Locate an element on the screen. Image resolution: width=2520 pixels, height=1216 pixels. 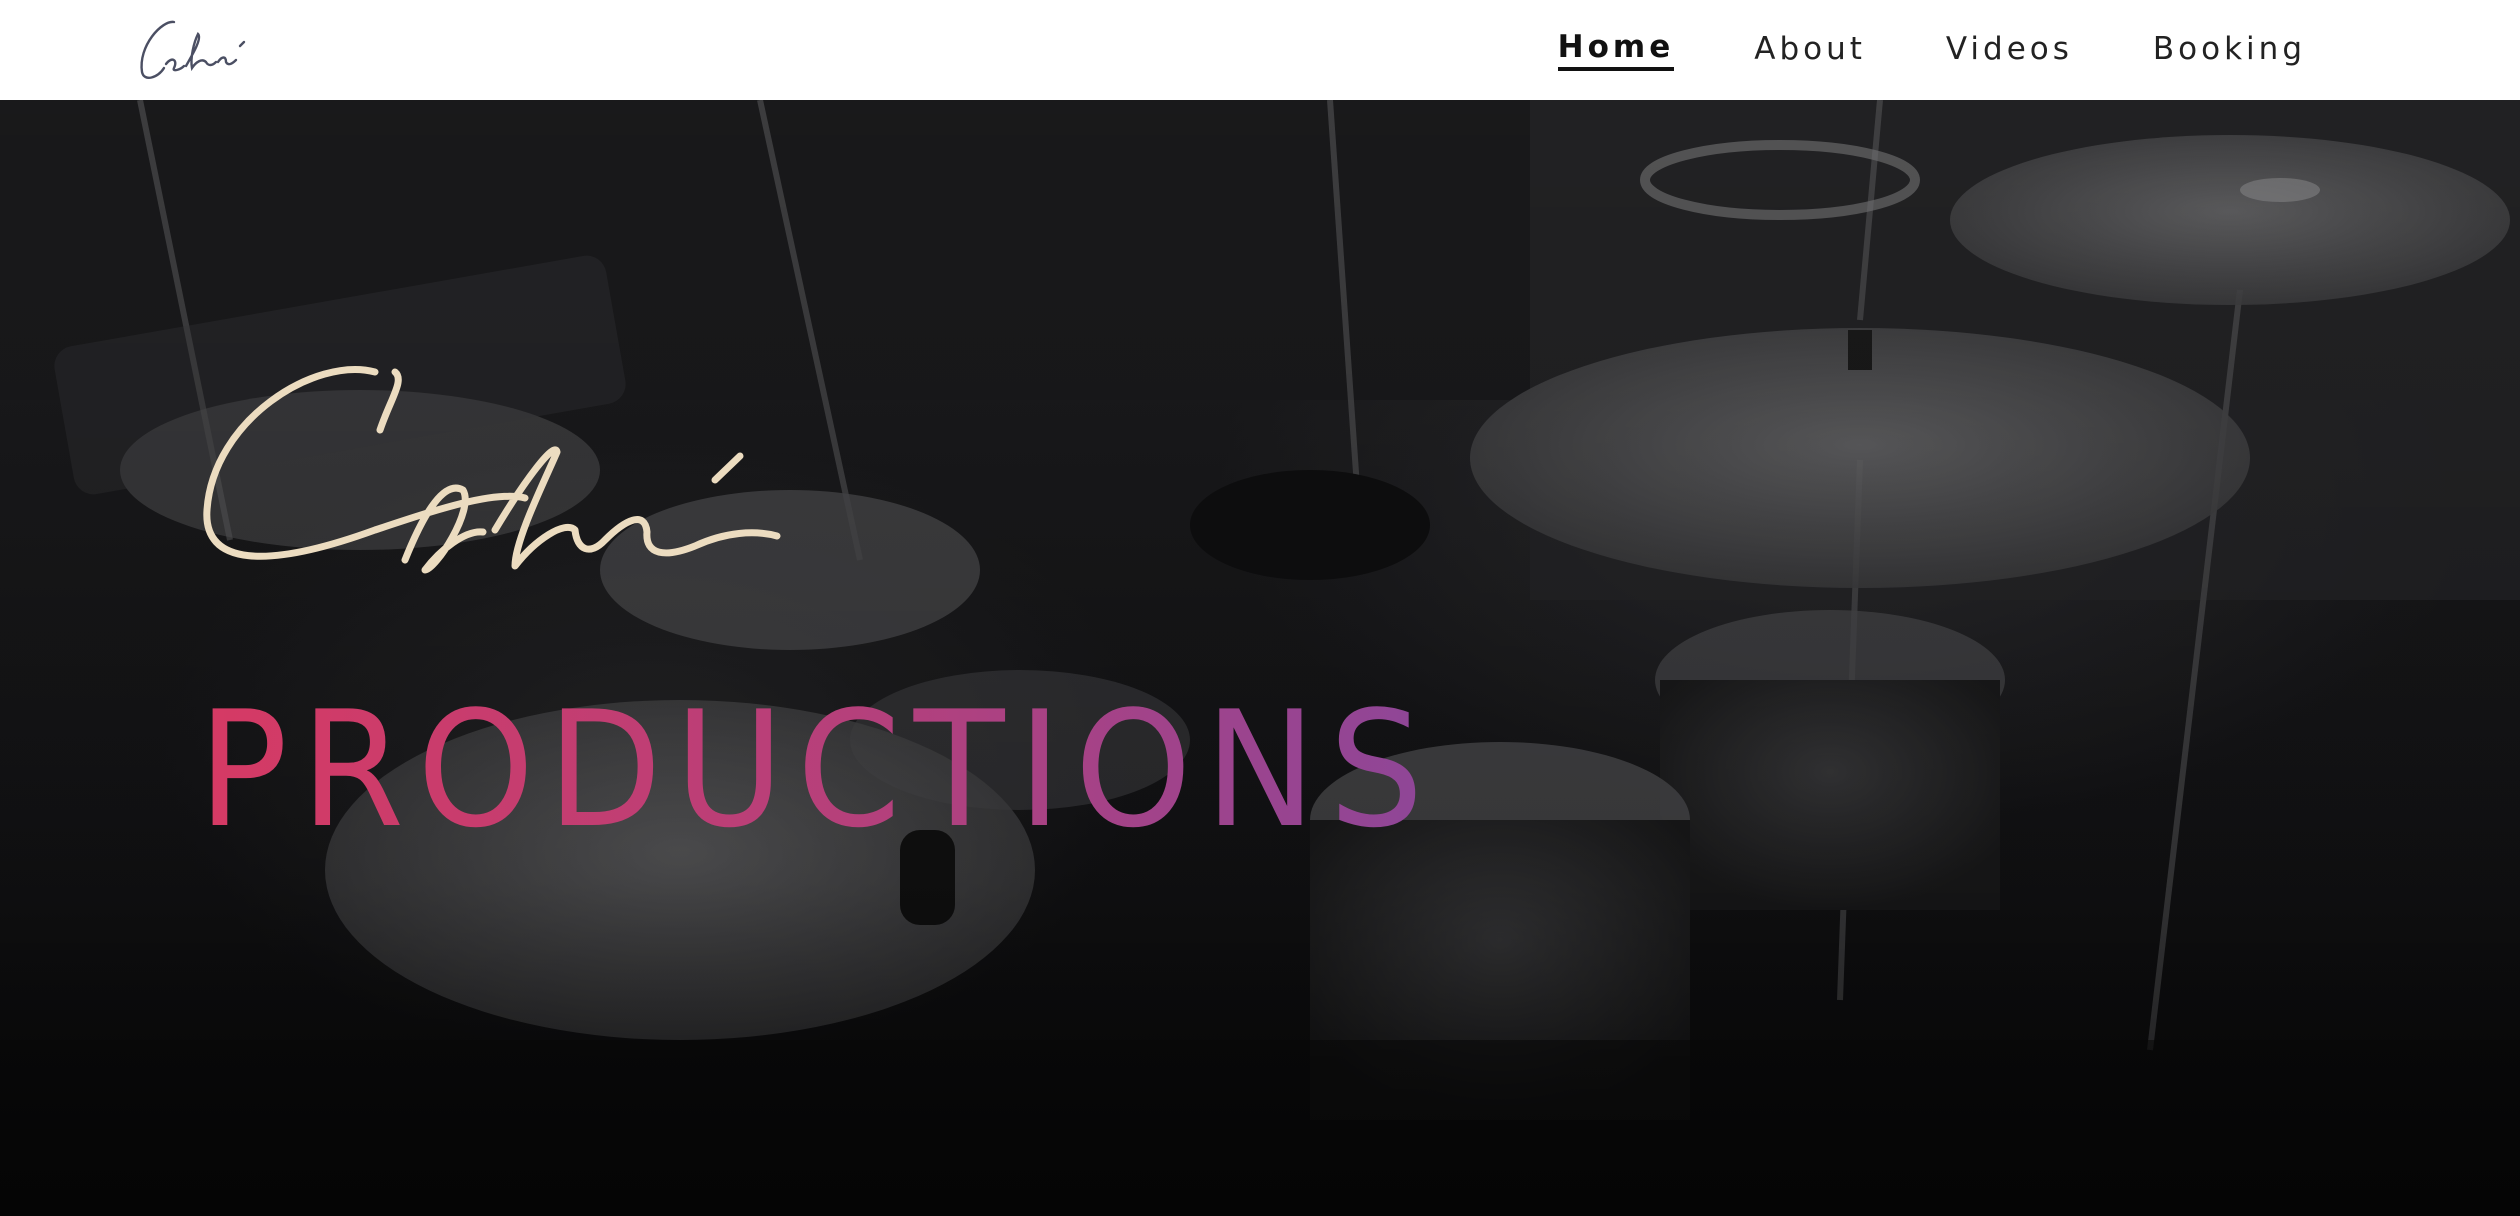
calvi-signature-icon is located at coordinates (492, 470).